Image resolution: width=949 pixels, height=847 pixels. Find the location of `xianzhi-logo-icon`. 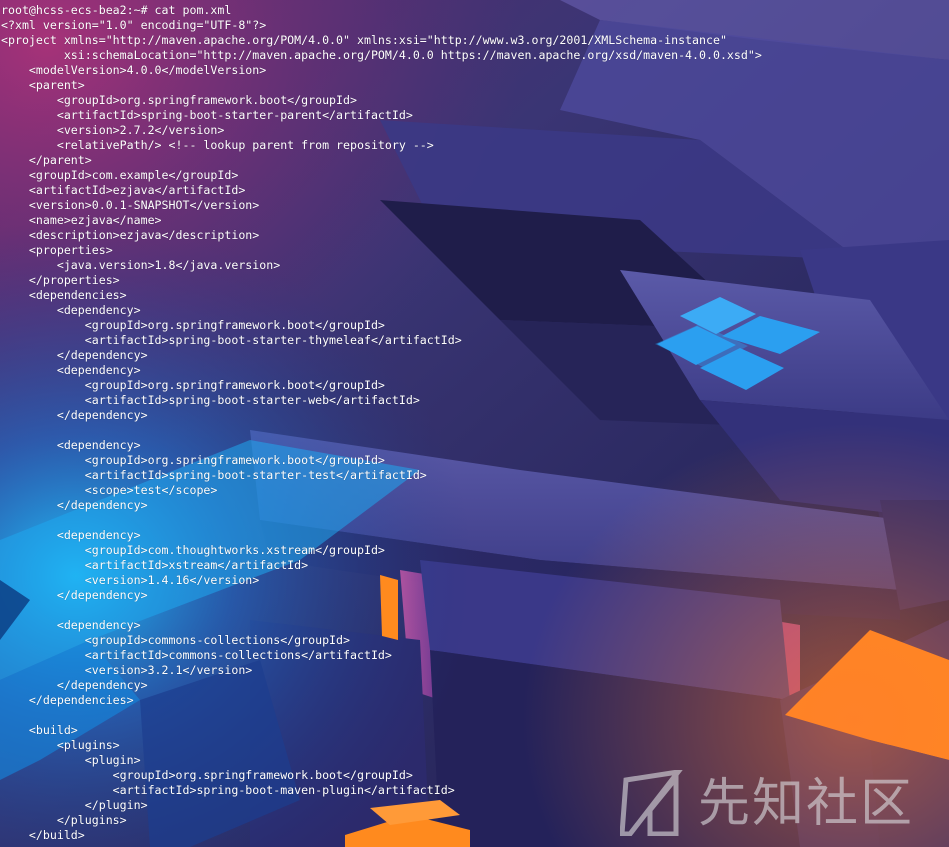

xianzhi-logo-icon is located at coordinates (651, 803).